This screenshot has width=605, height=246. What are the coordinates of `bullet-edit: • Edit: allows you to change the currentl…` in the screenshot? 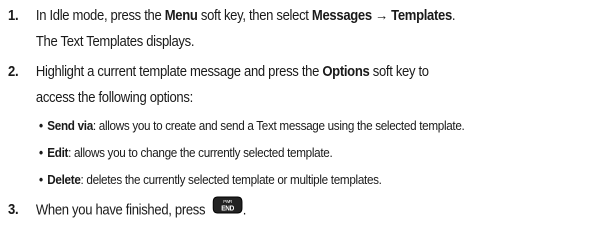 It's located at (186, 153).